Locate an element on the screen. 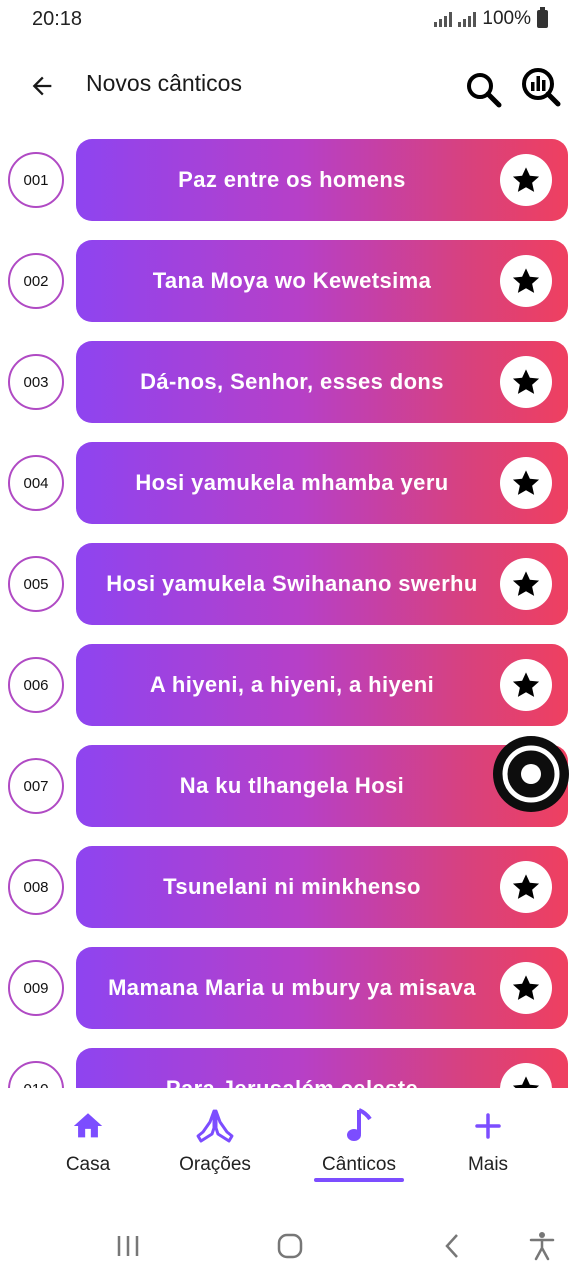  song-number: 001 is located at coordinates (36, 180).